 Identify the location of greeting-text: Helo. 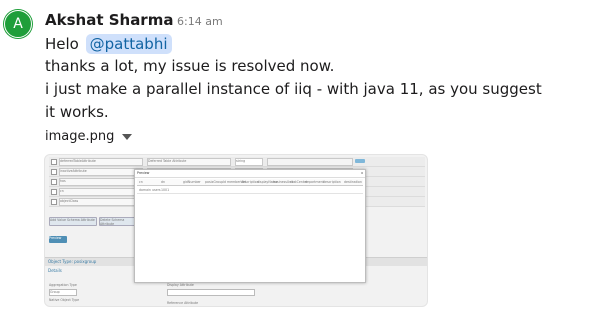
(62, 44).